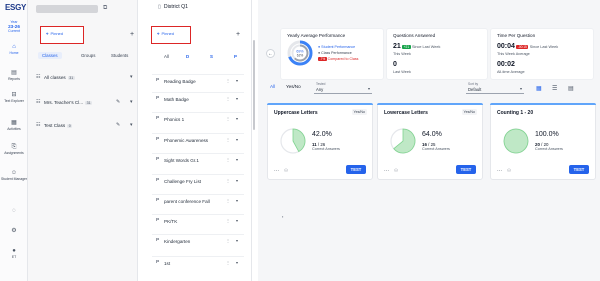  What do you see at coordinates (14, 231) in the screenshot?
I see `nav-settings: ⚙` at bounding box center [14, 231].